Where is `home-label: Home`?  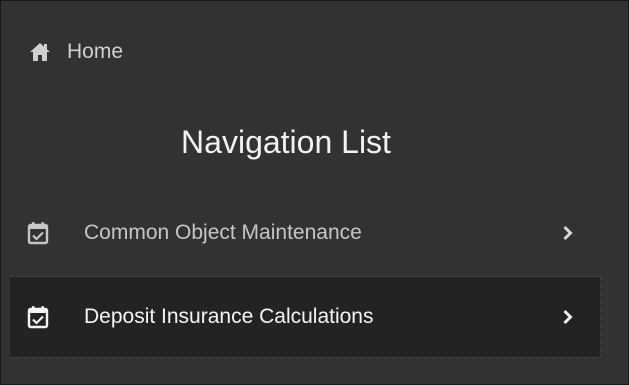 home-label: Home is located at coordinates (95, 51).